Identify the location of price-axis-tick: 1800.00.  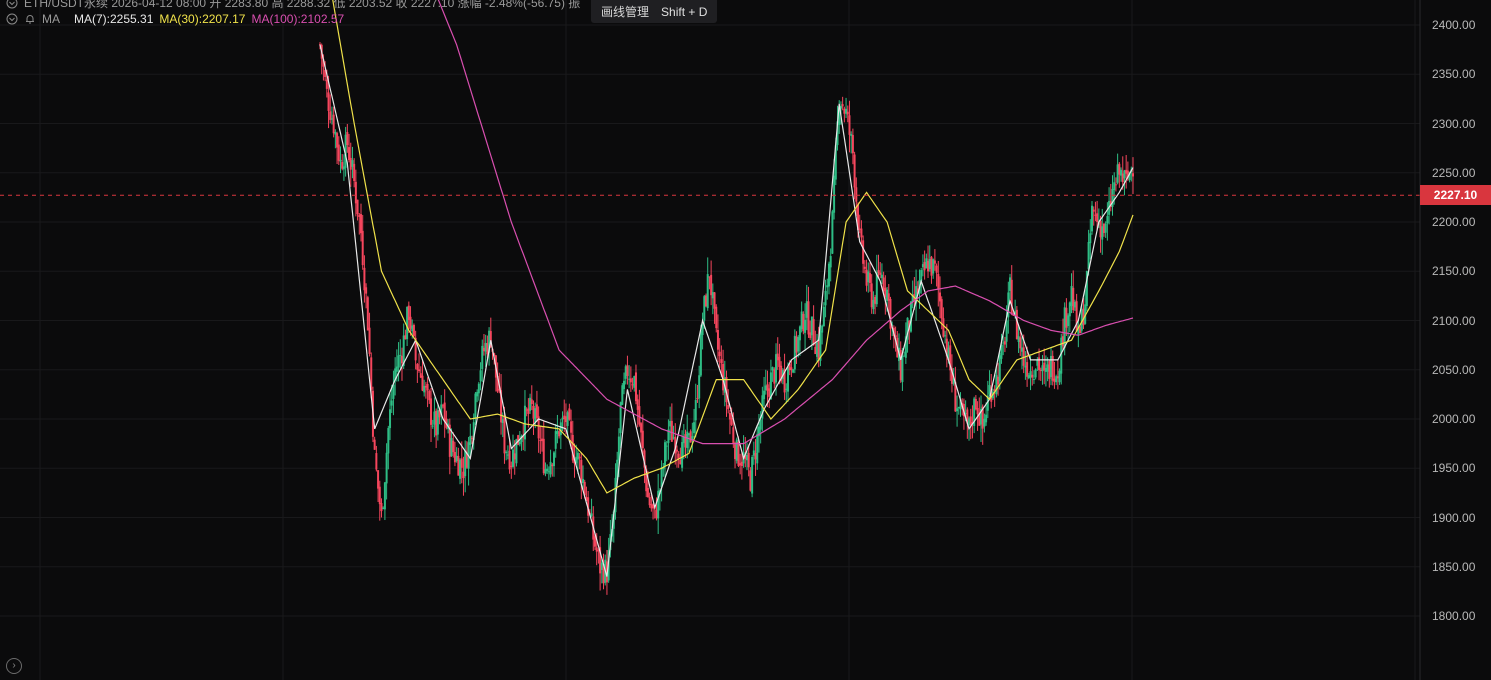
(1454, 616).